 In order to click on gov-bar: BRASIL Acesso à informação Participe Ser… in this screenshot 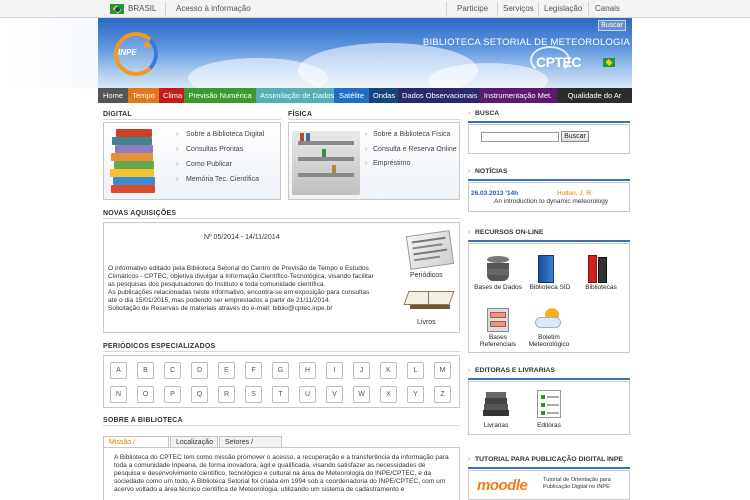, I will do `click(375, 9)`.